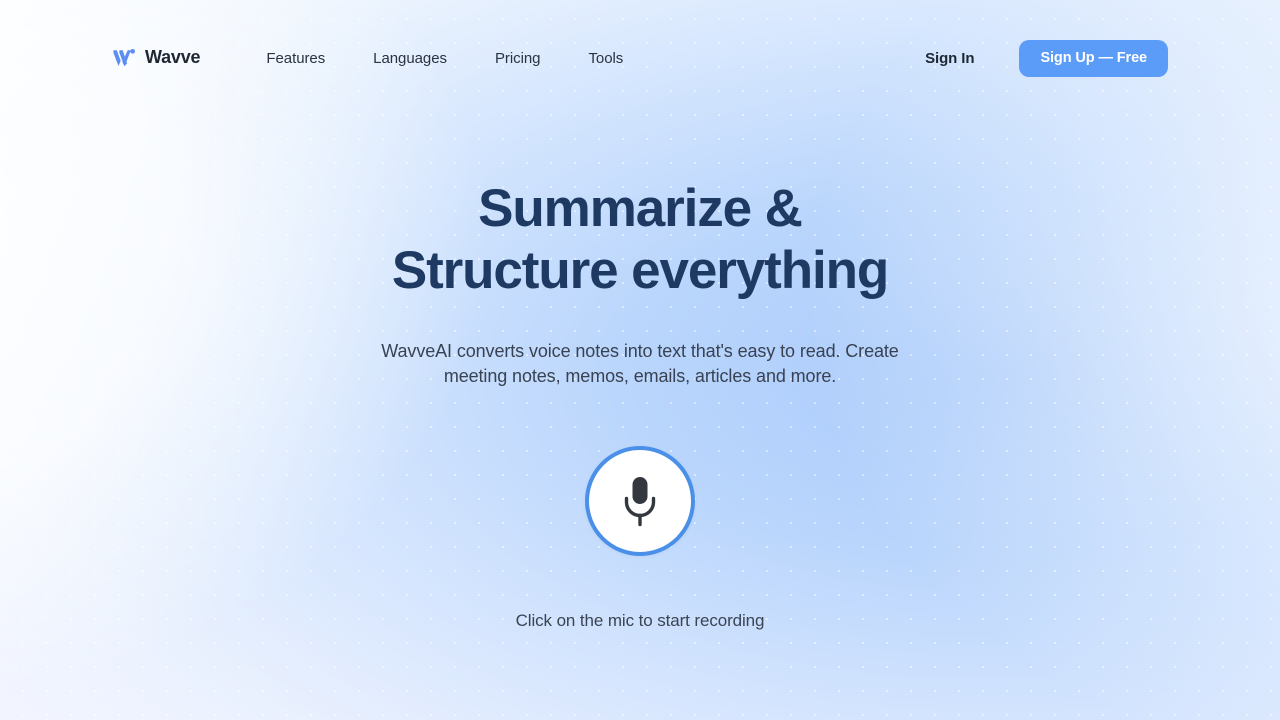 The height and width of the screenshot is (720, 1280). I want to click on sign-up-button: Sign Up — Free, so click(1093, 58).